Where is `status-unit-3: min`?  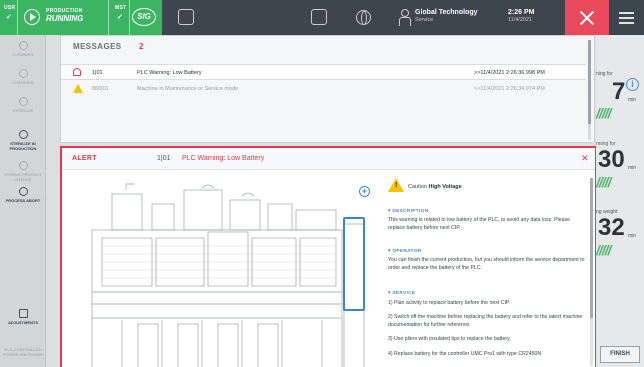
status-unit-3: min is located at coordinates (632, 236).